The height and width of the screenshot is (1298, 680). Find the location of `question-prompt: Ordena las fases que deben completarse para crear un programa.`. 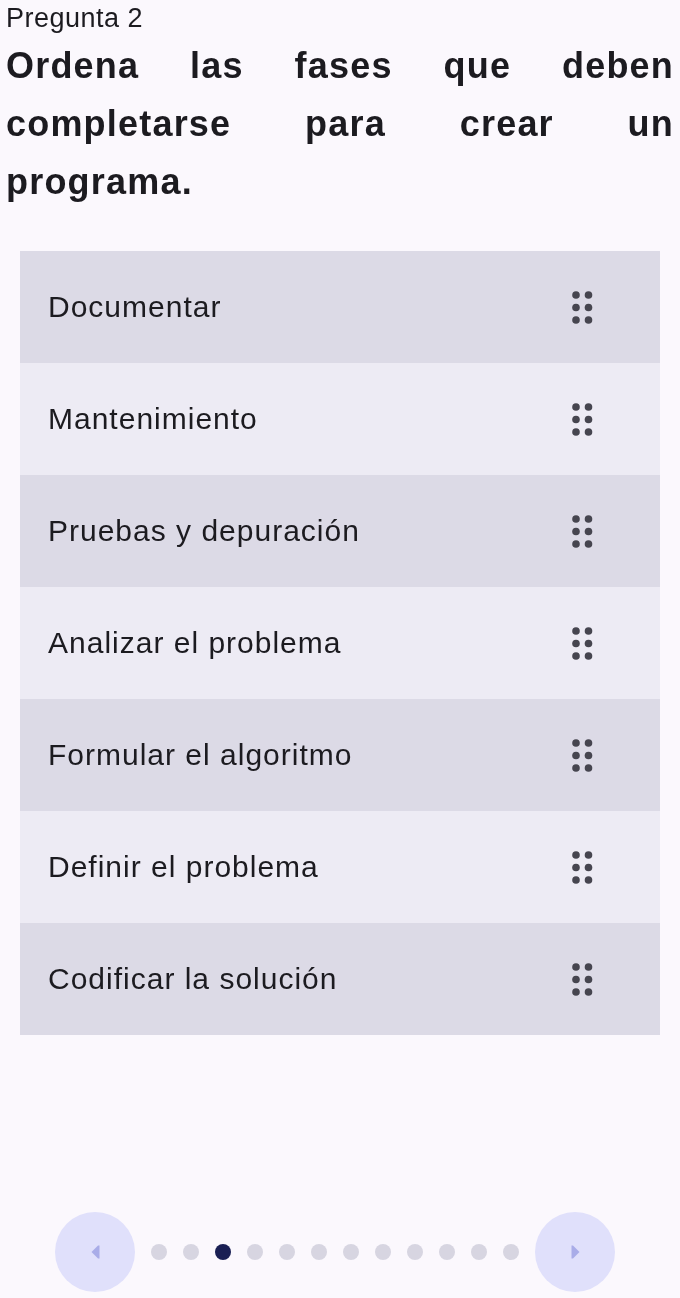

question-prompt: Ordena las fases que deben completarse para crear un programa. is located at coordinates (340, 124).